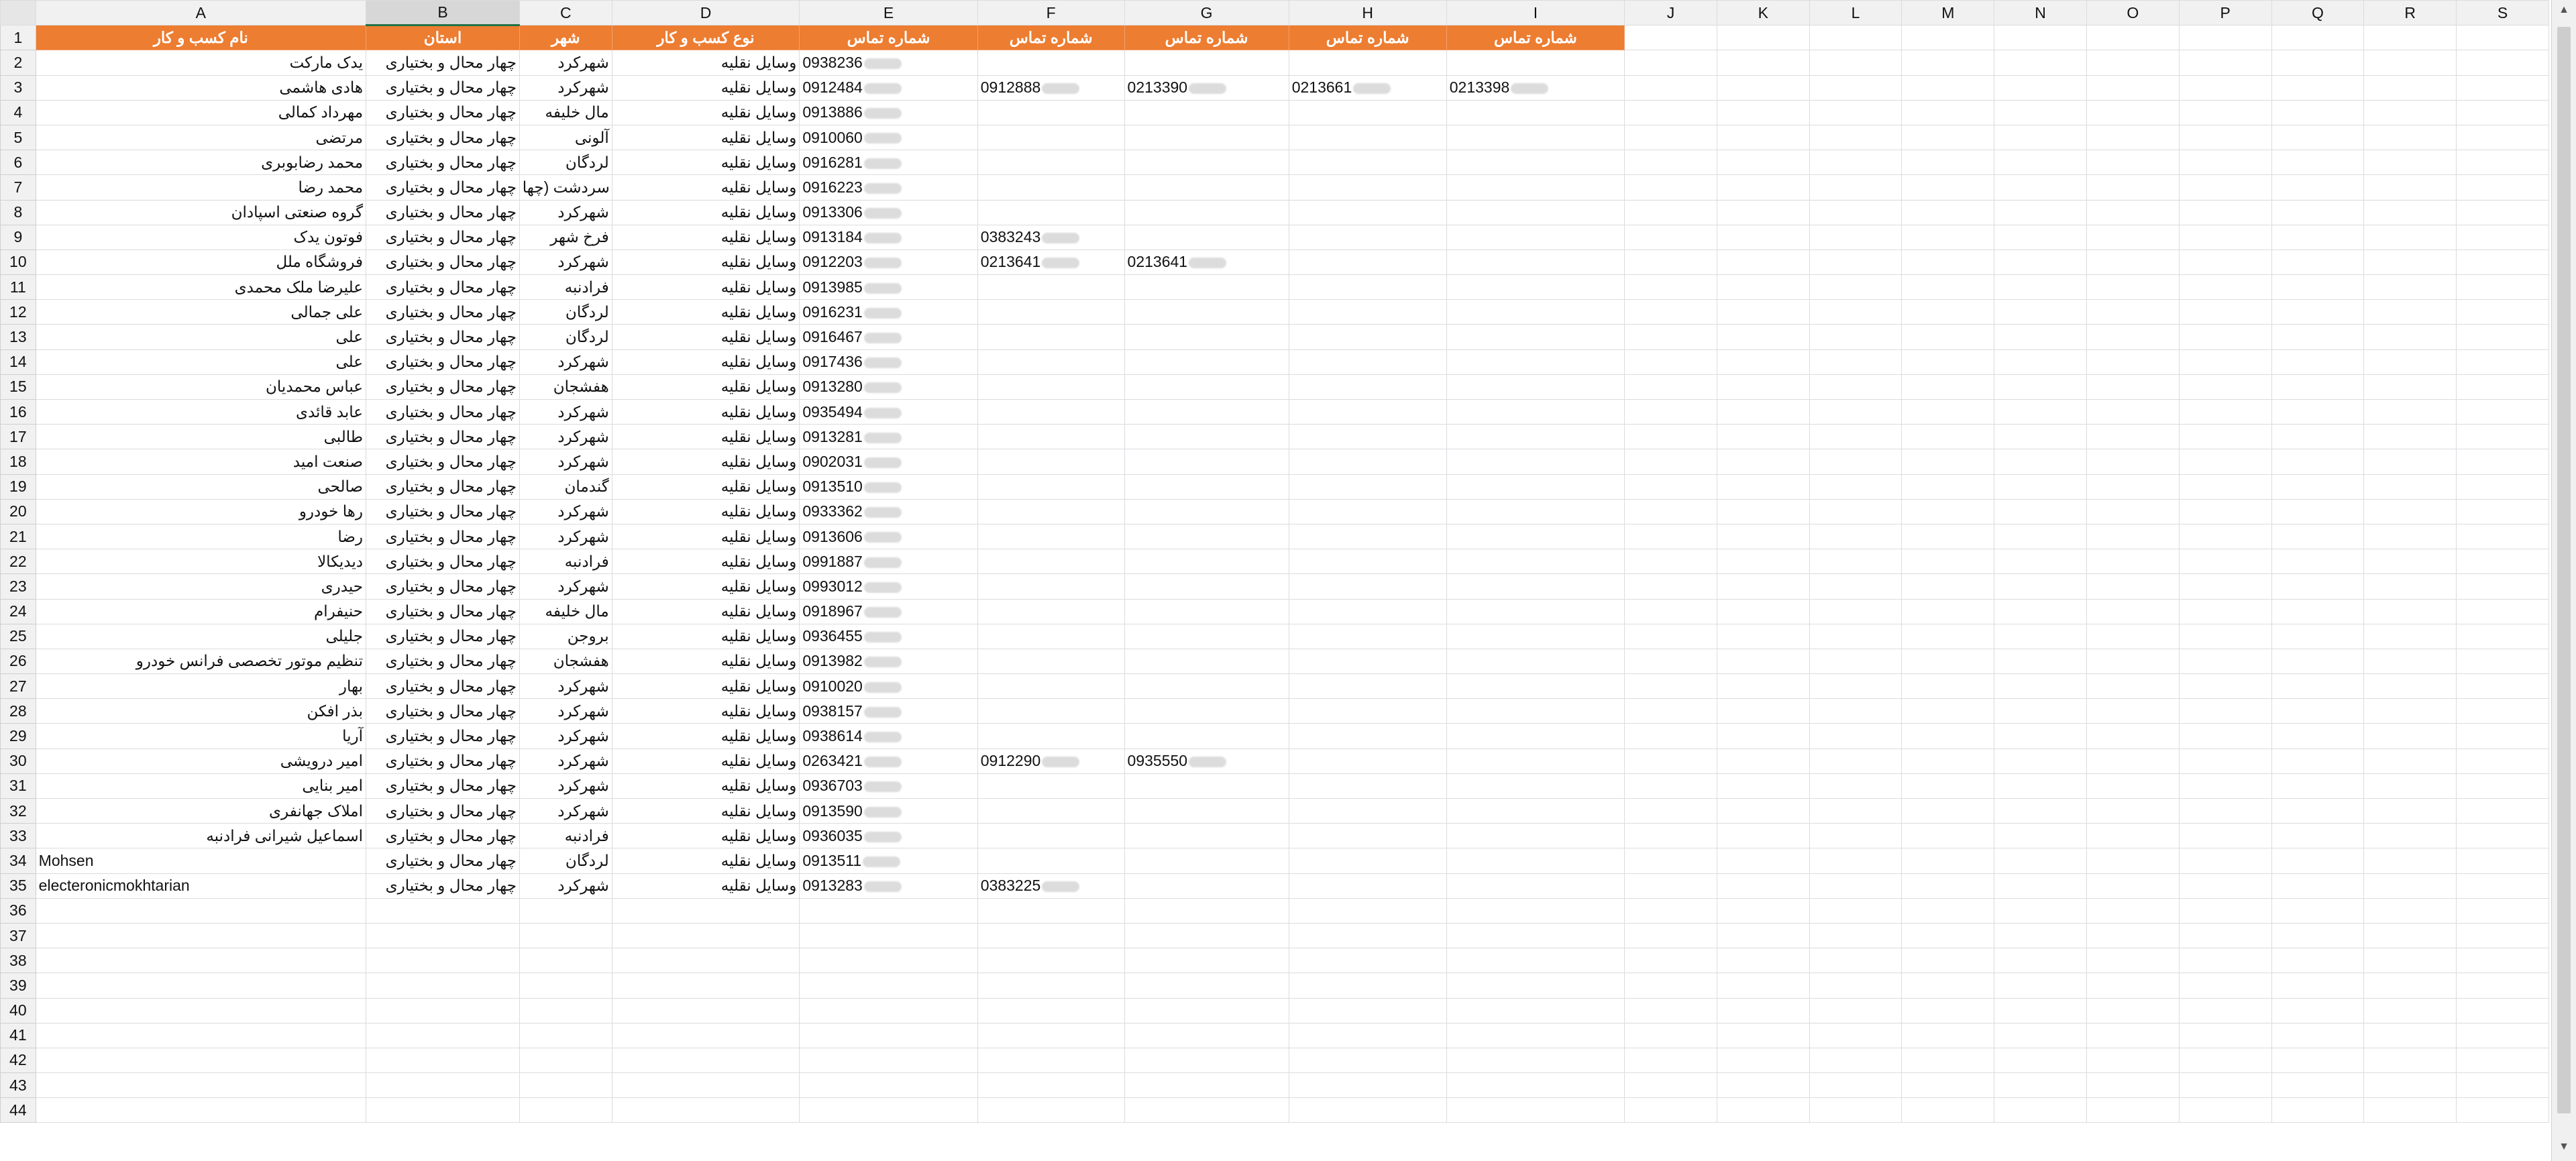 This screenshot has height=1161, width=2576. I want to click on cell-e: 0910020, so click(888, 686).